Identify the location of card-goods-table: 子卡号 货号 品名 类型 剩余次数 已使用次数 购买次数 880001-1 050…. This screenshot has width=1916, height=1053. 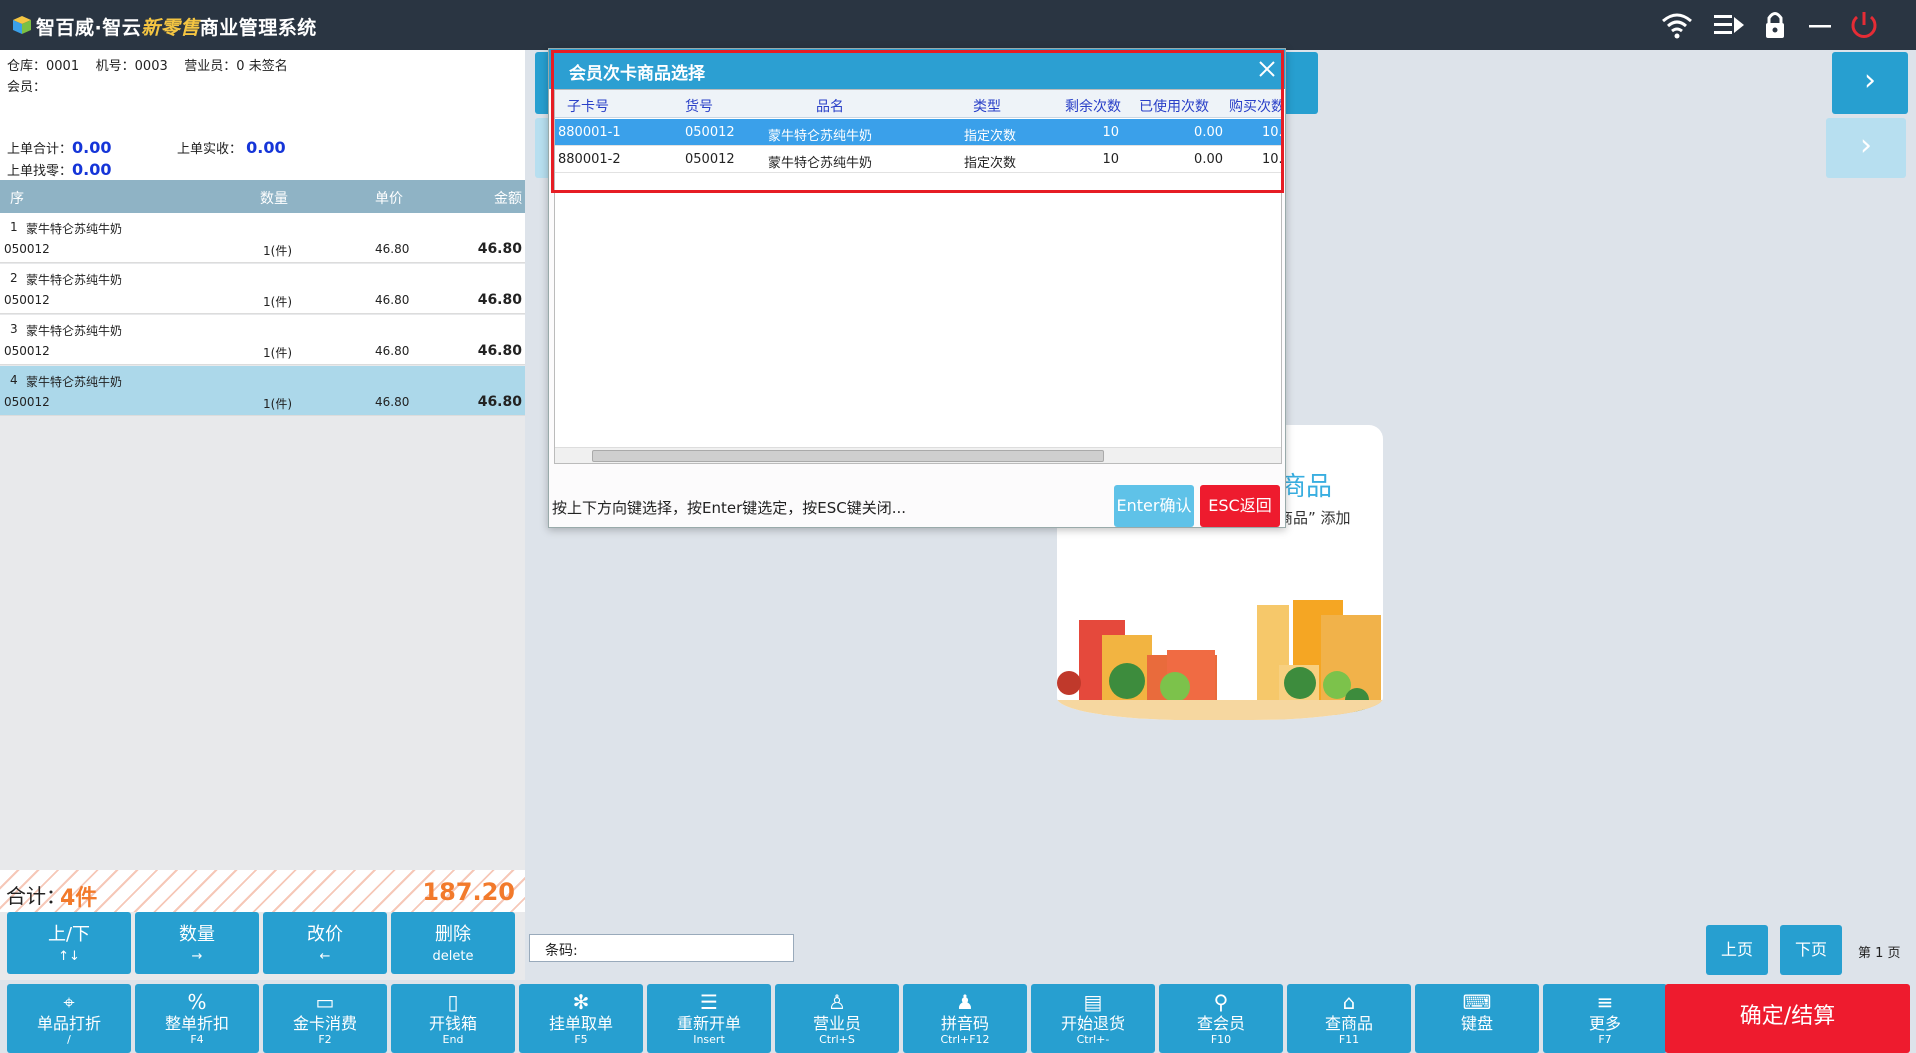
(918, 276).